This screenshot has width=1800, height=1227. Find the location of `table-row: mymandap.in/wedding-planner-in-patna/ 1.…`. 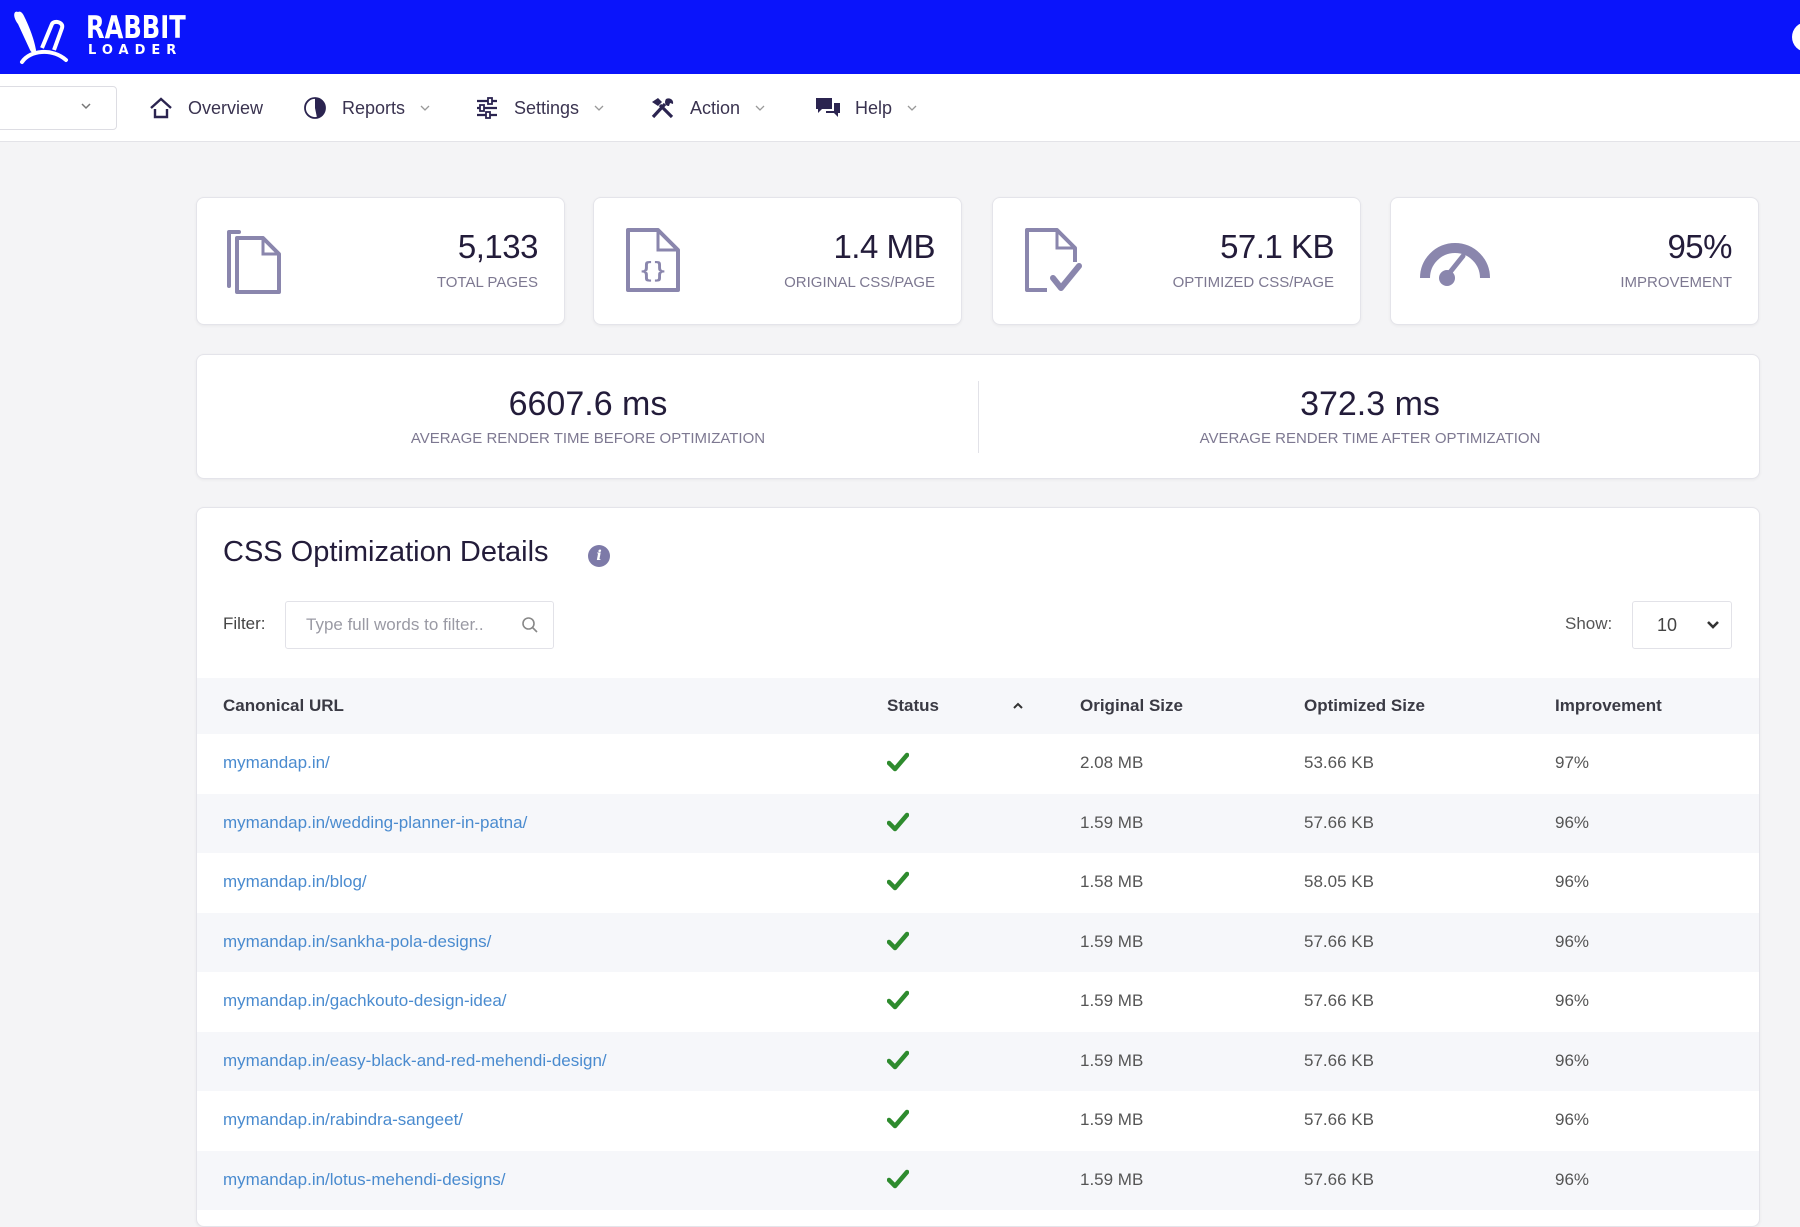

table-row: mymandap.in/wedding-planner-in-patna/ 1.… is located at coordinates (978, 823).